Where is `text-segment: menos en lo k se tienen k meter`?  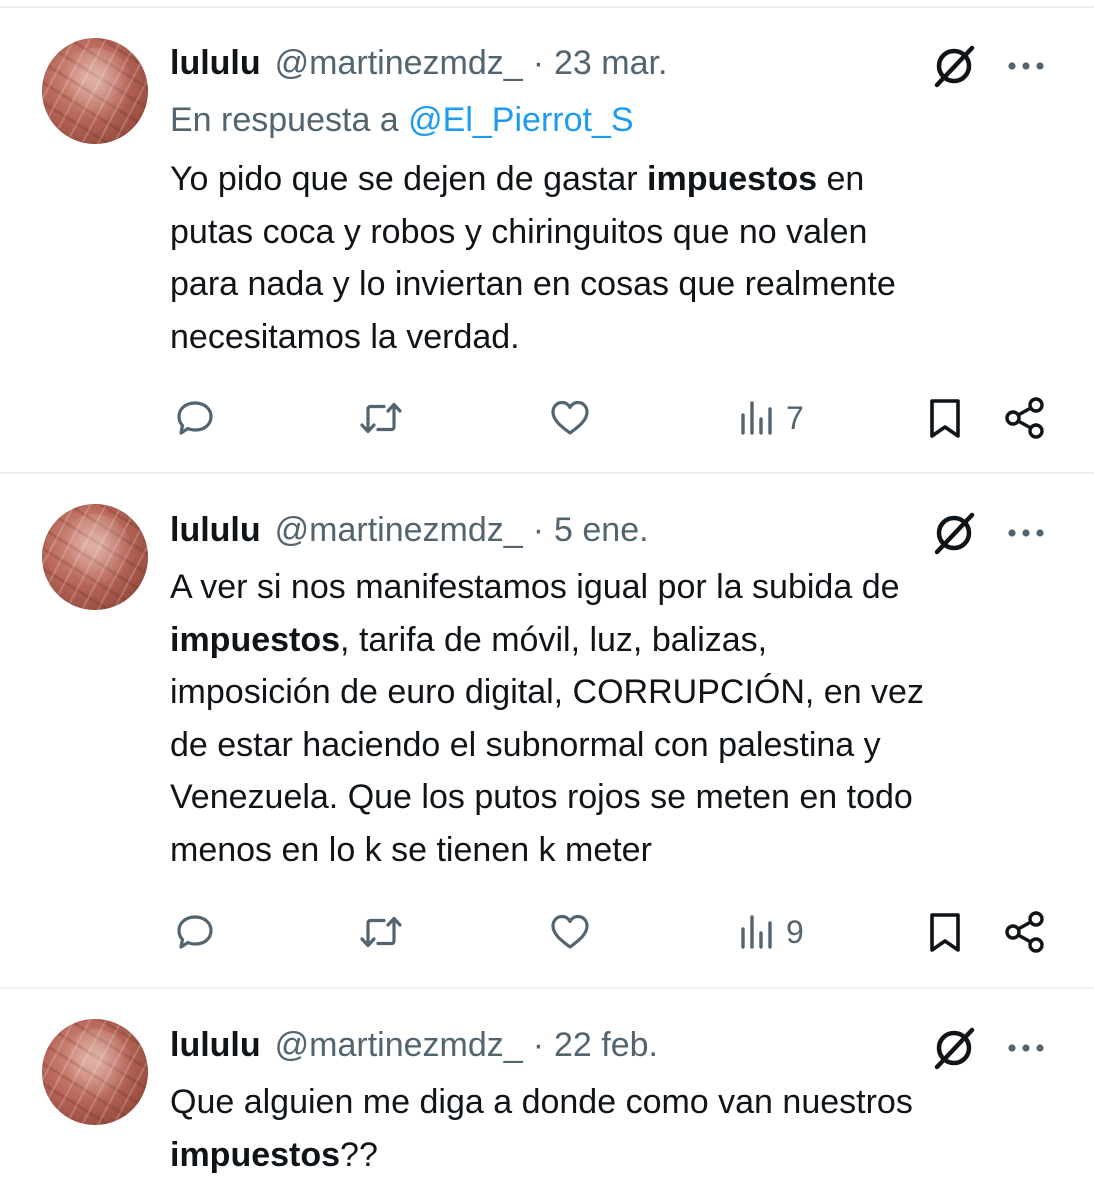
text-segment: menos en lo k se tienen k meter is located at coordinates (411, 849).